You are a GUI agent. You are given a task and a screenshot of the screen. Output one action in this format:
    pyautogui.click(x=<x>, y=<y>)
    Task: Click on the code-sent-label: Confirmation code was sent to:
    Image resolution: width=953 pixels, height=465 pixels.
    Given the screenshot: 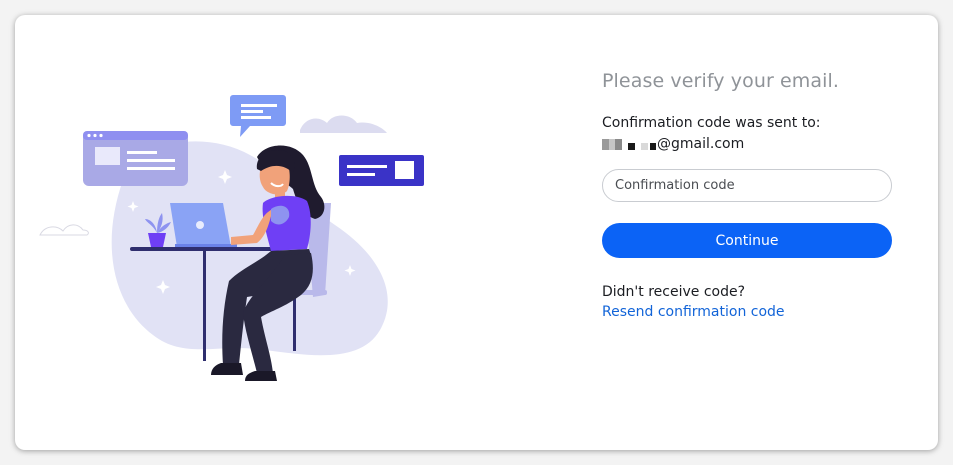 What is the action you would take?
    pyautogui.click(x=711, y=123)
    